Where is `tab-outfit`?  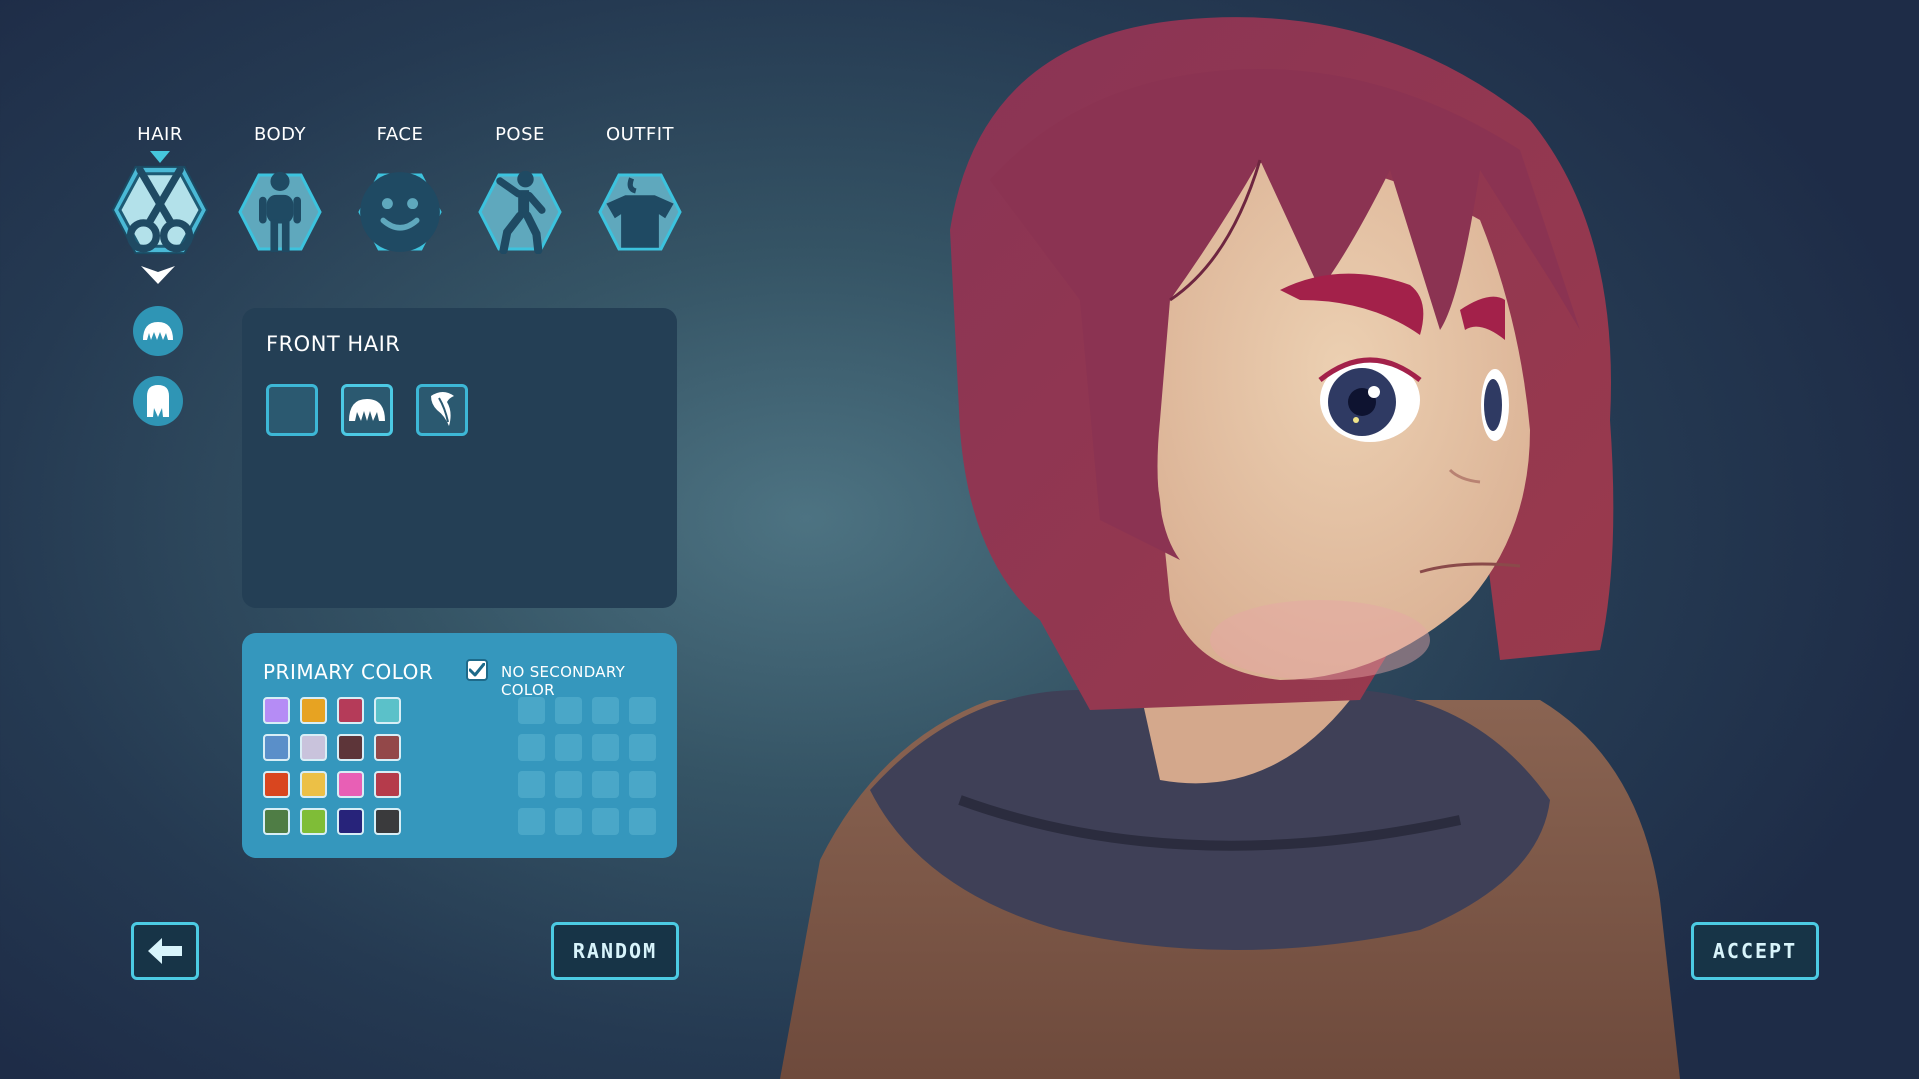 tab-outfit is located at coordinates (640, 212).